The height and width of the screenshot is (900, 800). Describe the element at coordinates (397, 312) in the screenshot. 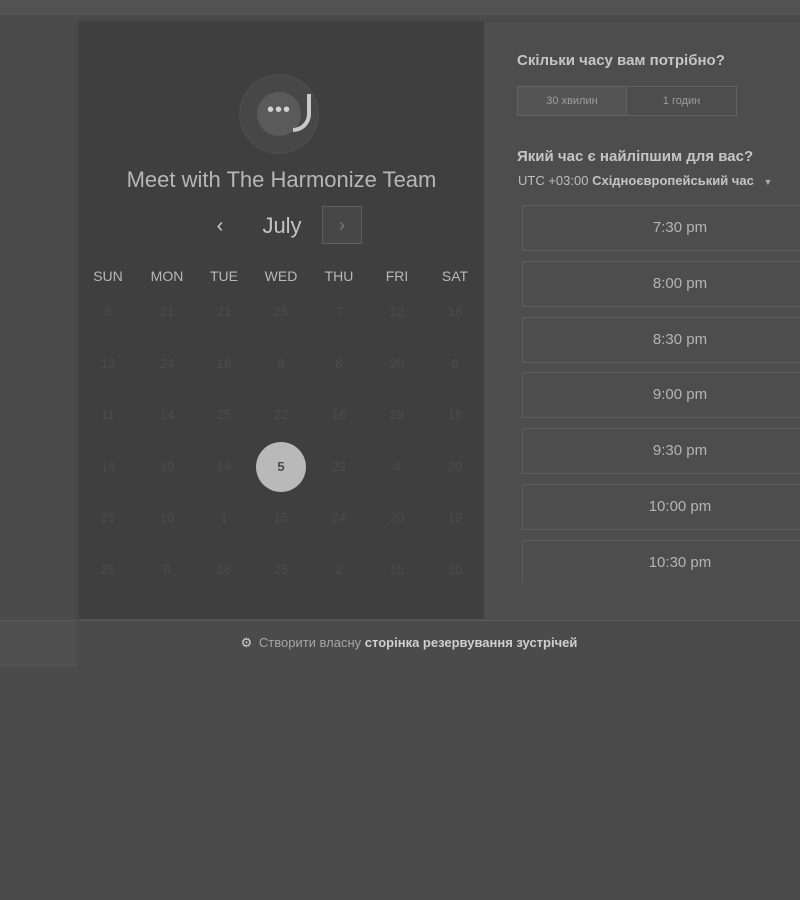

I see `calendar-day: 12` at that location.